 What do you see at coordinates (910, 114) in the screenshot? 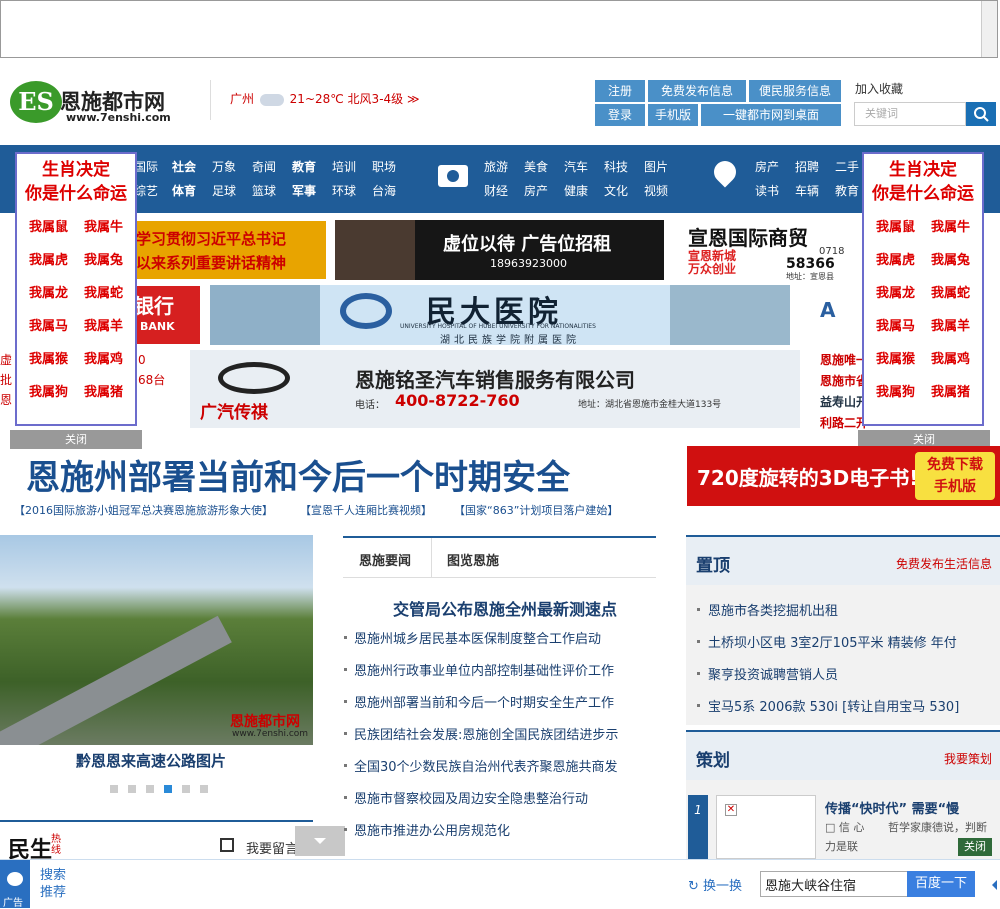
I see `search-input: 关键词` at bounding box center [910, 114].